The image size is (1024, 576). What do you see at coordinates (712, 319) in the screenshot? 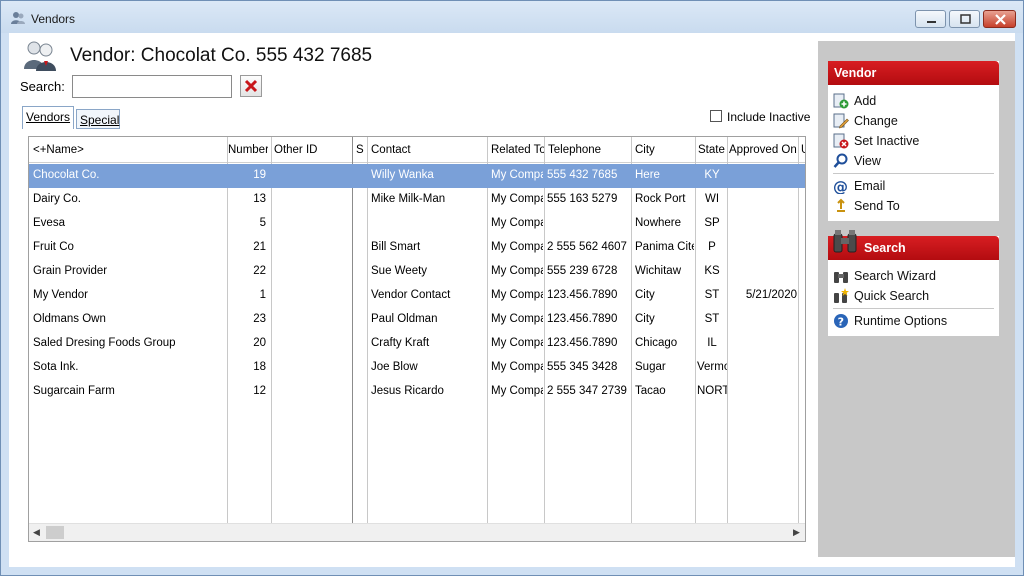
I see `cell-state: ST` at bounding box center [712, 319].